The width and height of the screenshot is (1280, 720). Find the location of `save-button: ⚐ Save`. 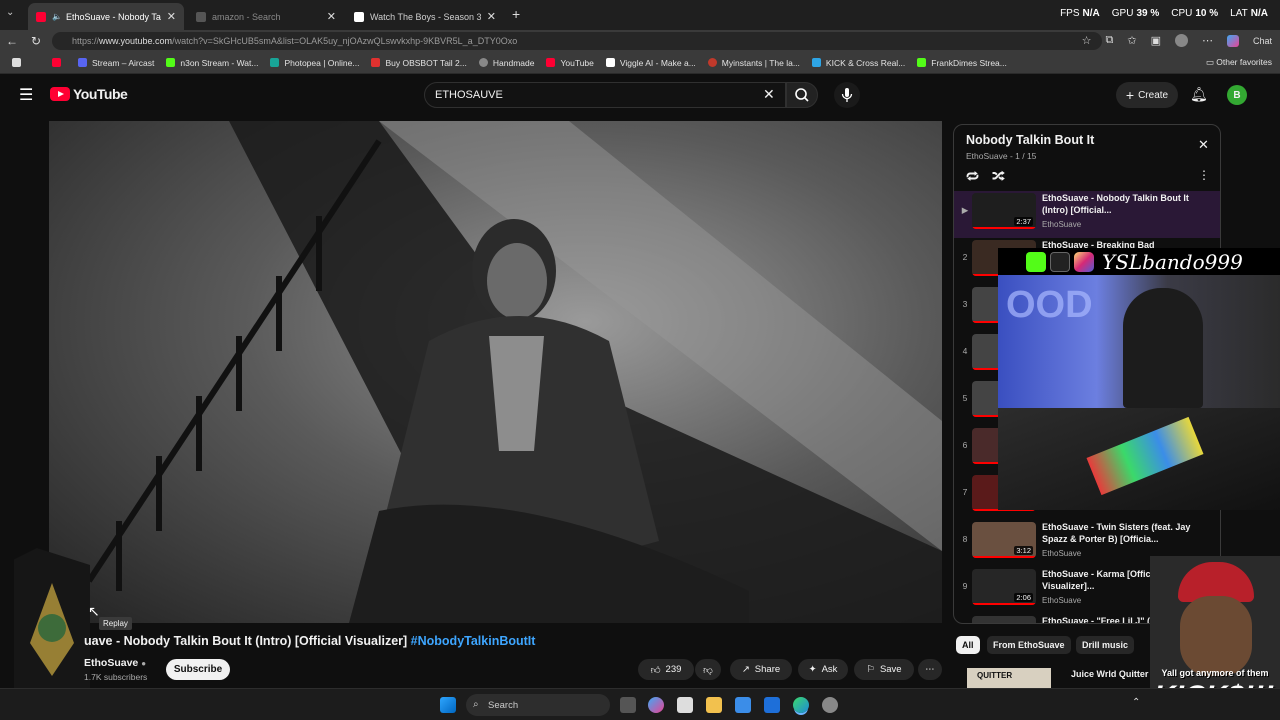

save-button: ⚐ Save is located at coordinates (884, 669).